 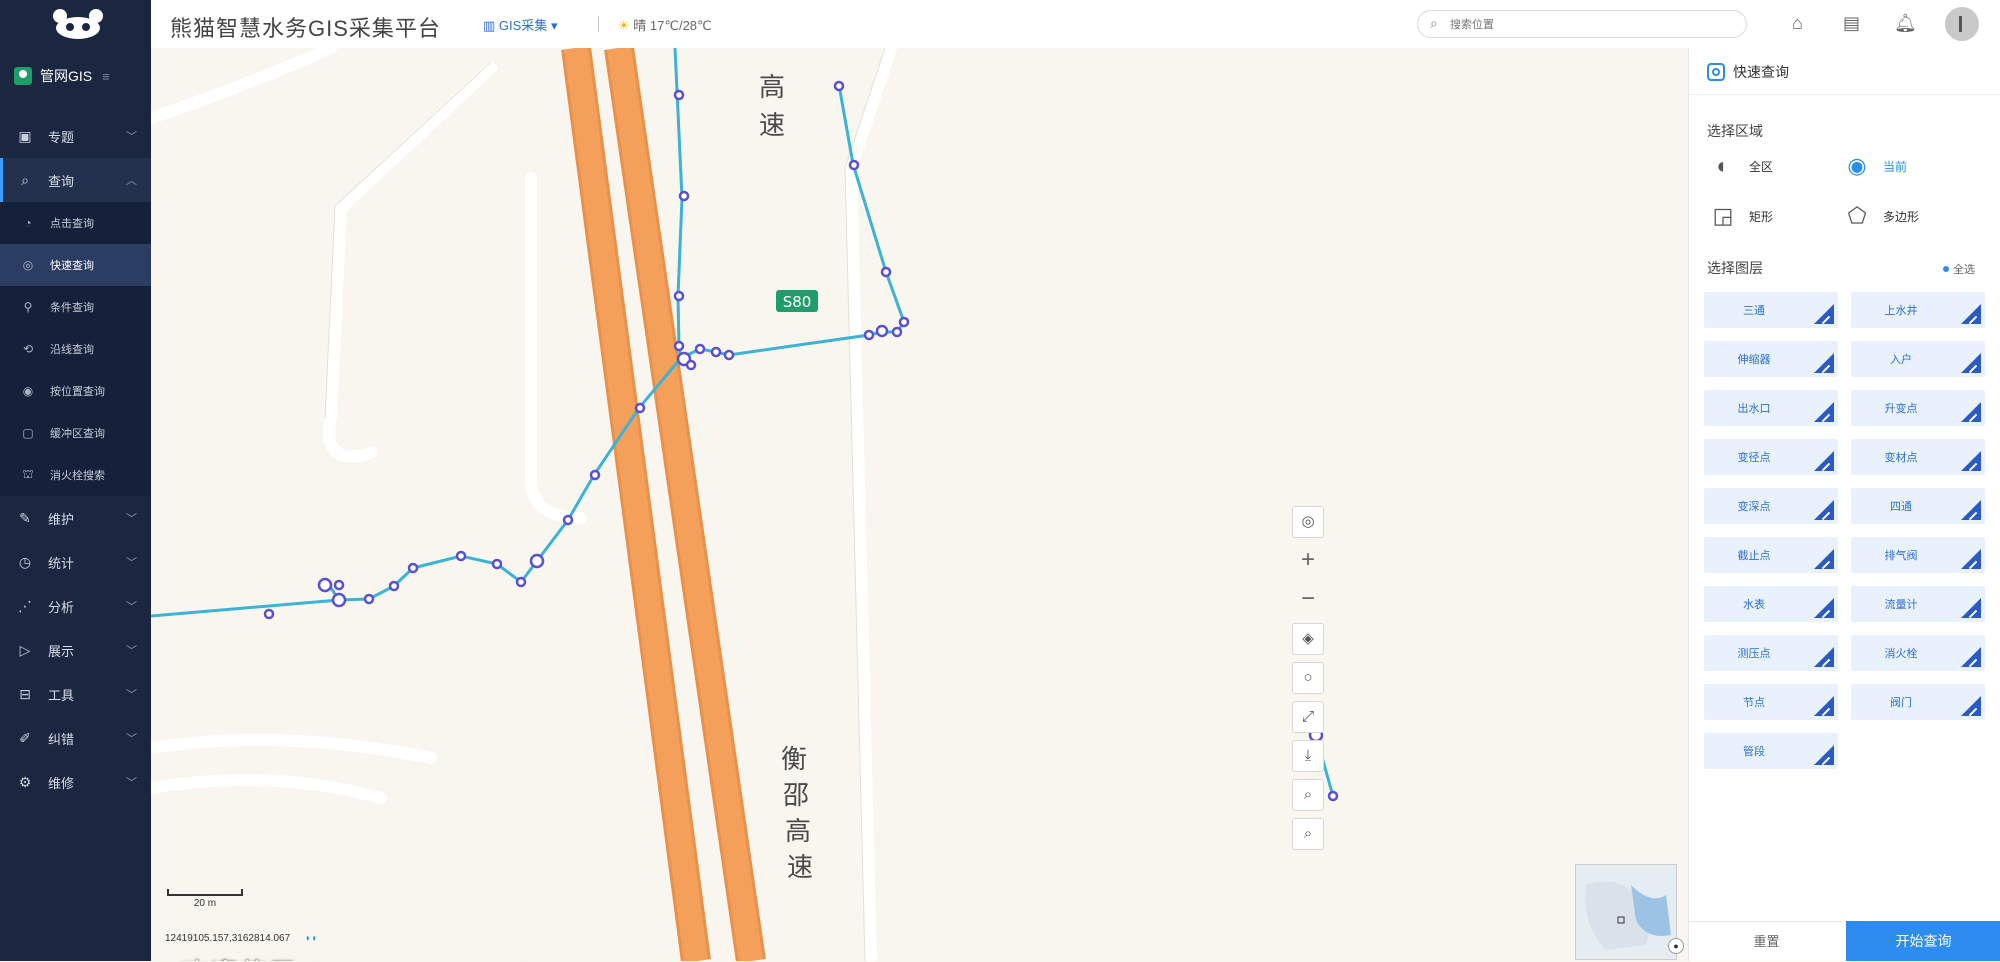 I want to click on sidebar-sub-click-query: ◔ 点击查询, so click(x=75, y=223).